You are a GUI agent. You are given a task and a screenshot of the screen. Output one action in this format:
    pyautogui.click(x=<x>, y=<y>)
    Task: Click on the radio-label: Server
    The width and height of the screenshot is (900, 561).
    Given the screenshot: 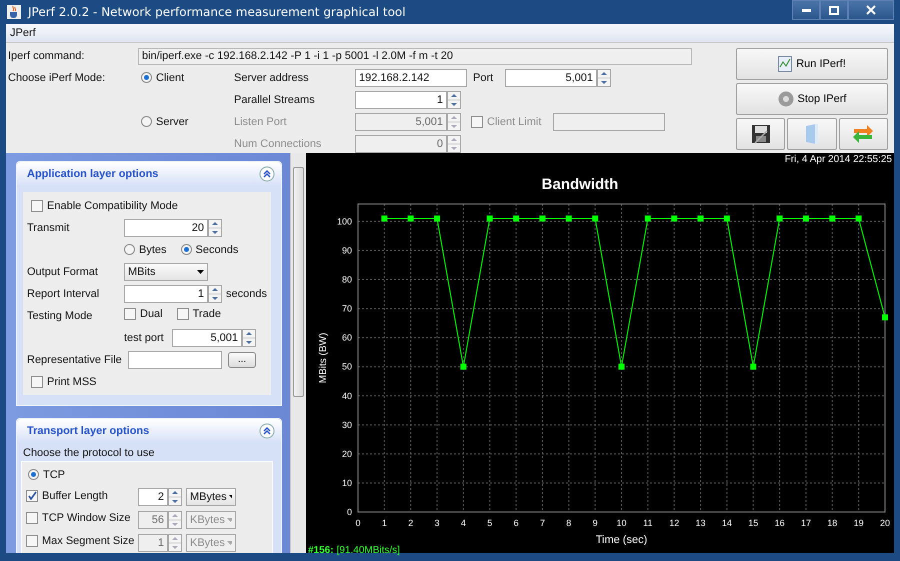 What is the action you would take?
    pyautogui.click(x=172, y=122)
    